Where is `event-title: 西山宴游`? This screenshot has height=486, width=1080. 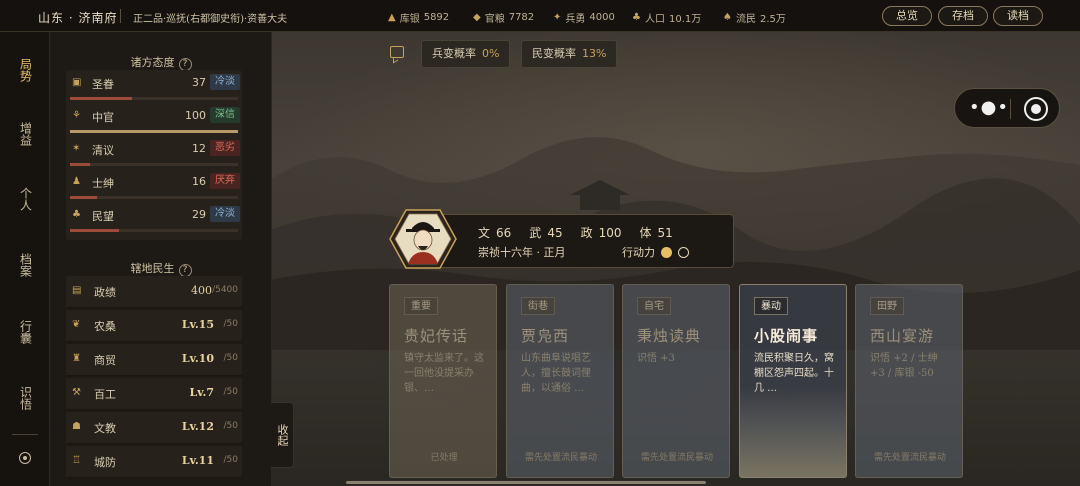
event-title: 西山宴游 is located at coordinates (902, 336).